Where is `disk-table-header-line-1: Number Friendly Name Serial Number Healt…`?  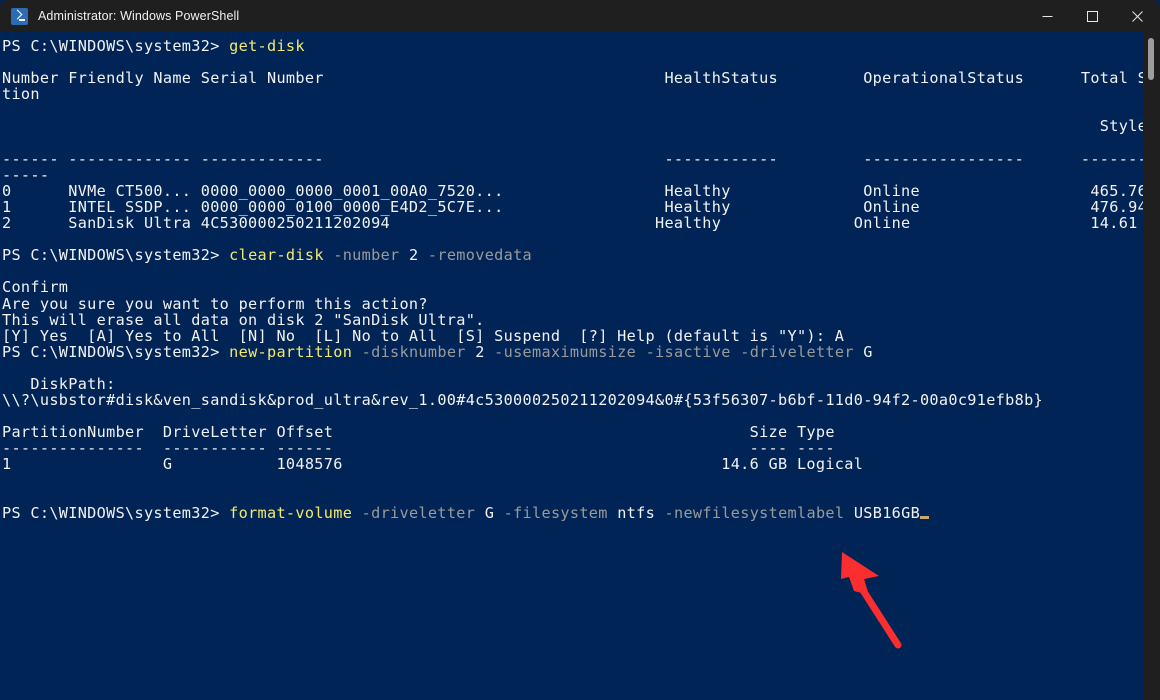 disk-table-header-line-1: Number Friendly Name Serial Number Healt… is located at coordinates (572, 78).